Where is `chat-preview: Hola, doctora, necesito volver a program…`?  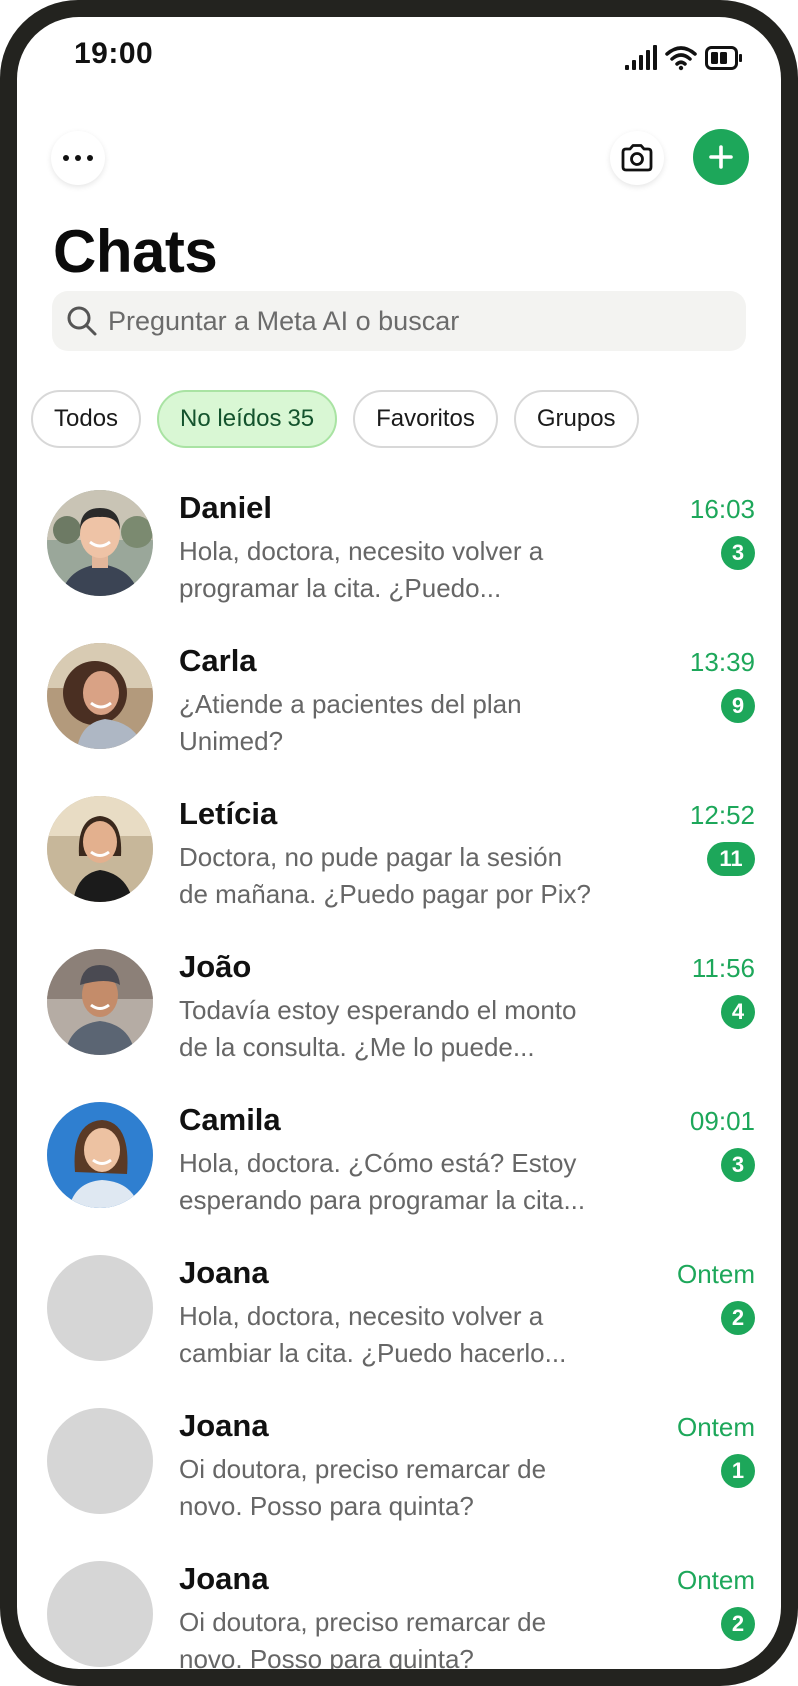 chat-preview: Hola, doctora, necesito volver a program… is located at coordinates (361, 569).